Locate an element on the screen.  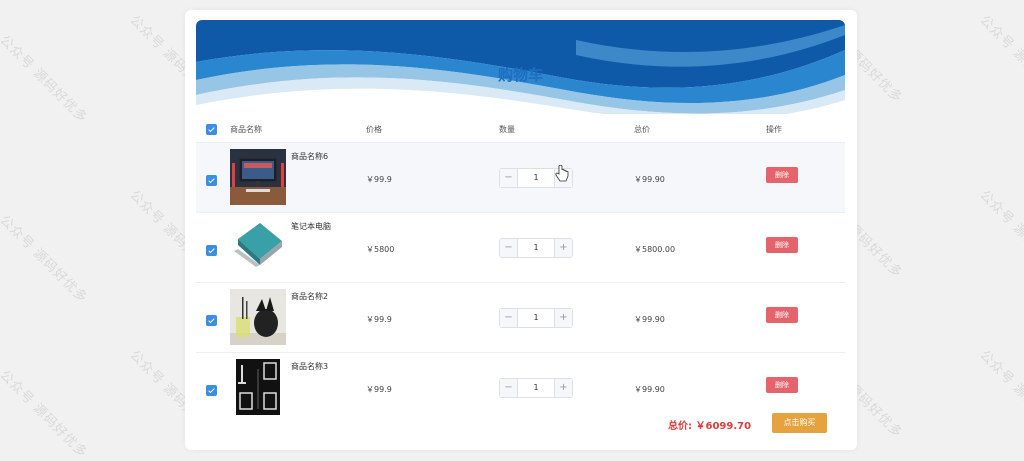
header-price: 价格 is located at coordinates (374, 129).